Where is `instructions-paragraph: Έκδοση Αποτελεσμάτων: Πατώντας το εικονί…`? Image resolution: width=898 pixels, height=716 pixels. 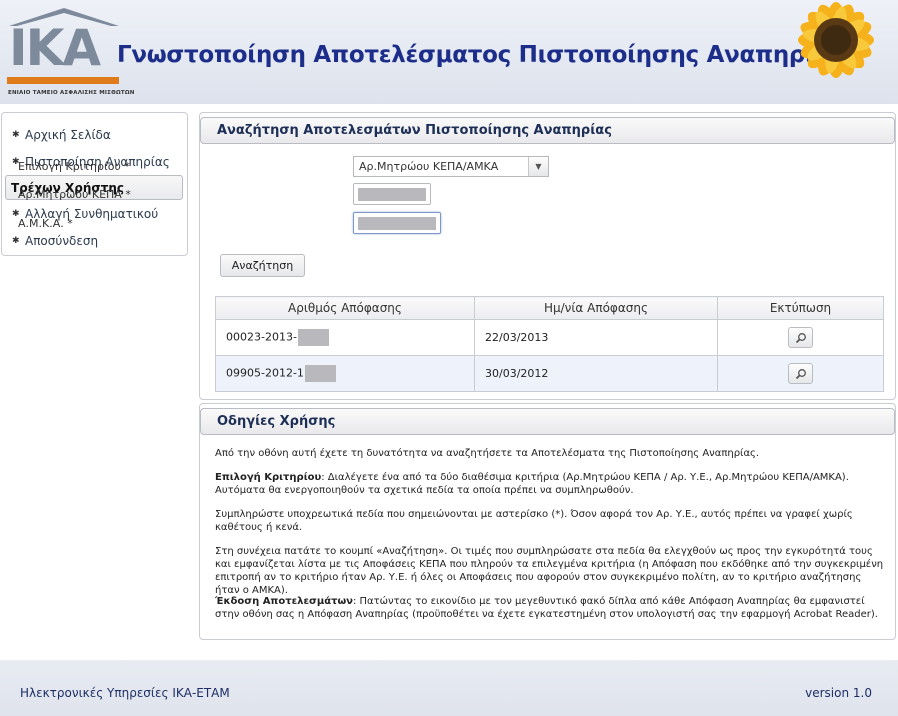 instructions-paragraph: Έκδοση Αποτελεσμάτων: Πατώντας το εικονί… is located at coordinates (550, 608).